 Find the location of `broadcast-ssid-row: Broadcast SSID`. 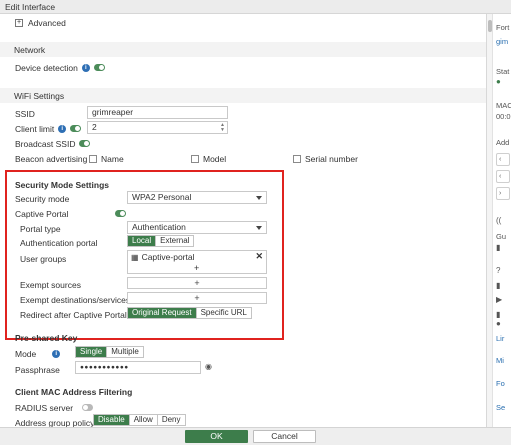

broadcast-ssid-row: Broadcast SSID is located at coordinates (53, 143).